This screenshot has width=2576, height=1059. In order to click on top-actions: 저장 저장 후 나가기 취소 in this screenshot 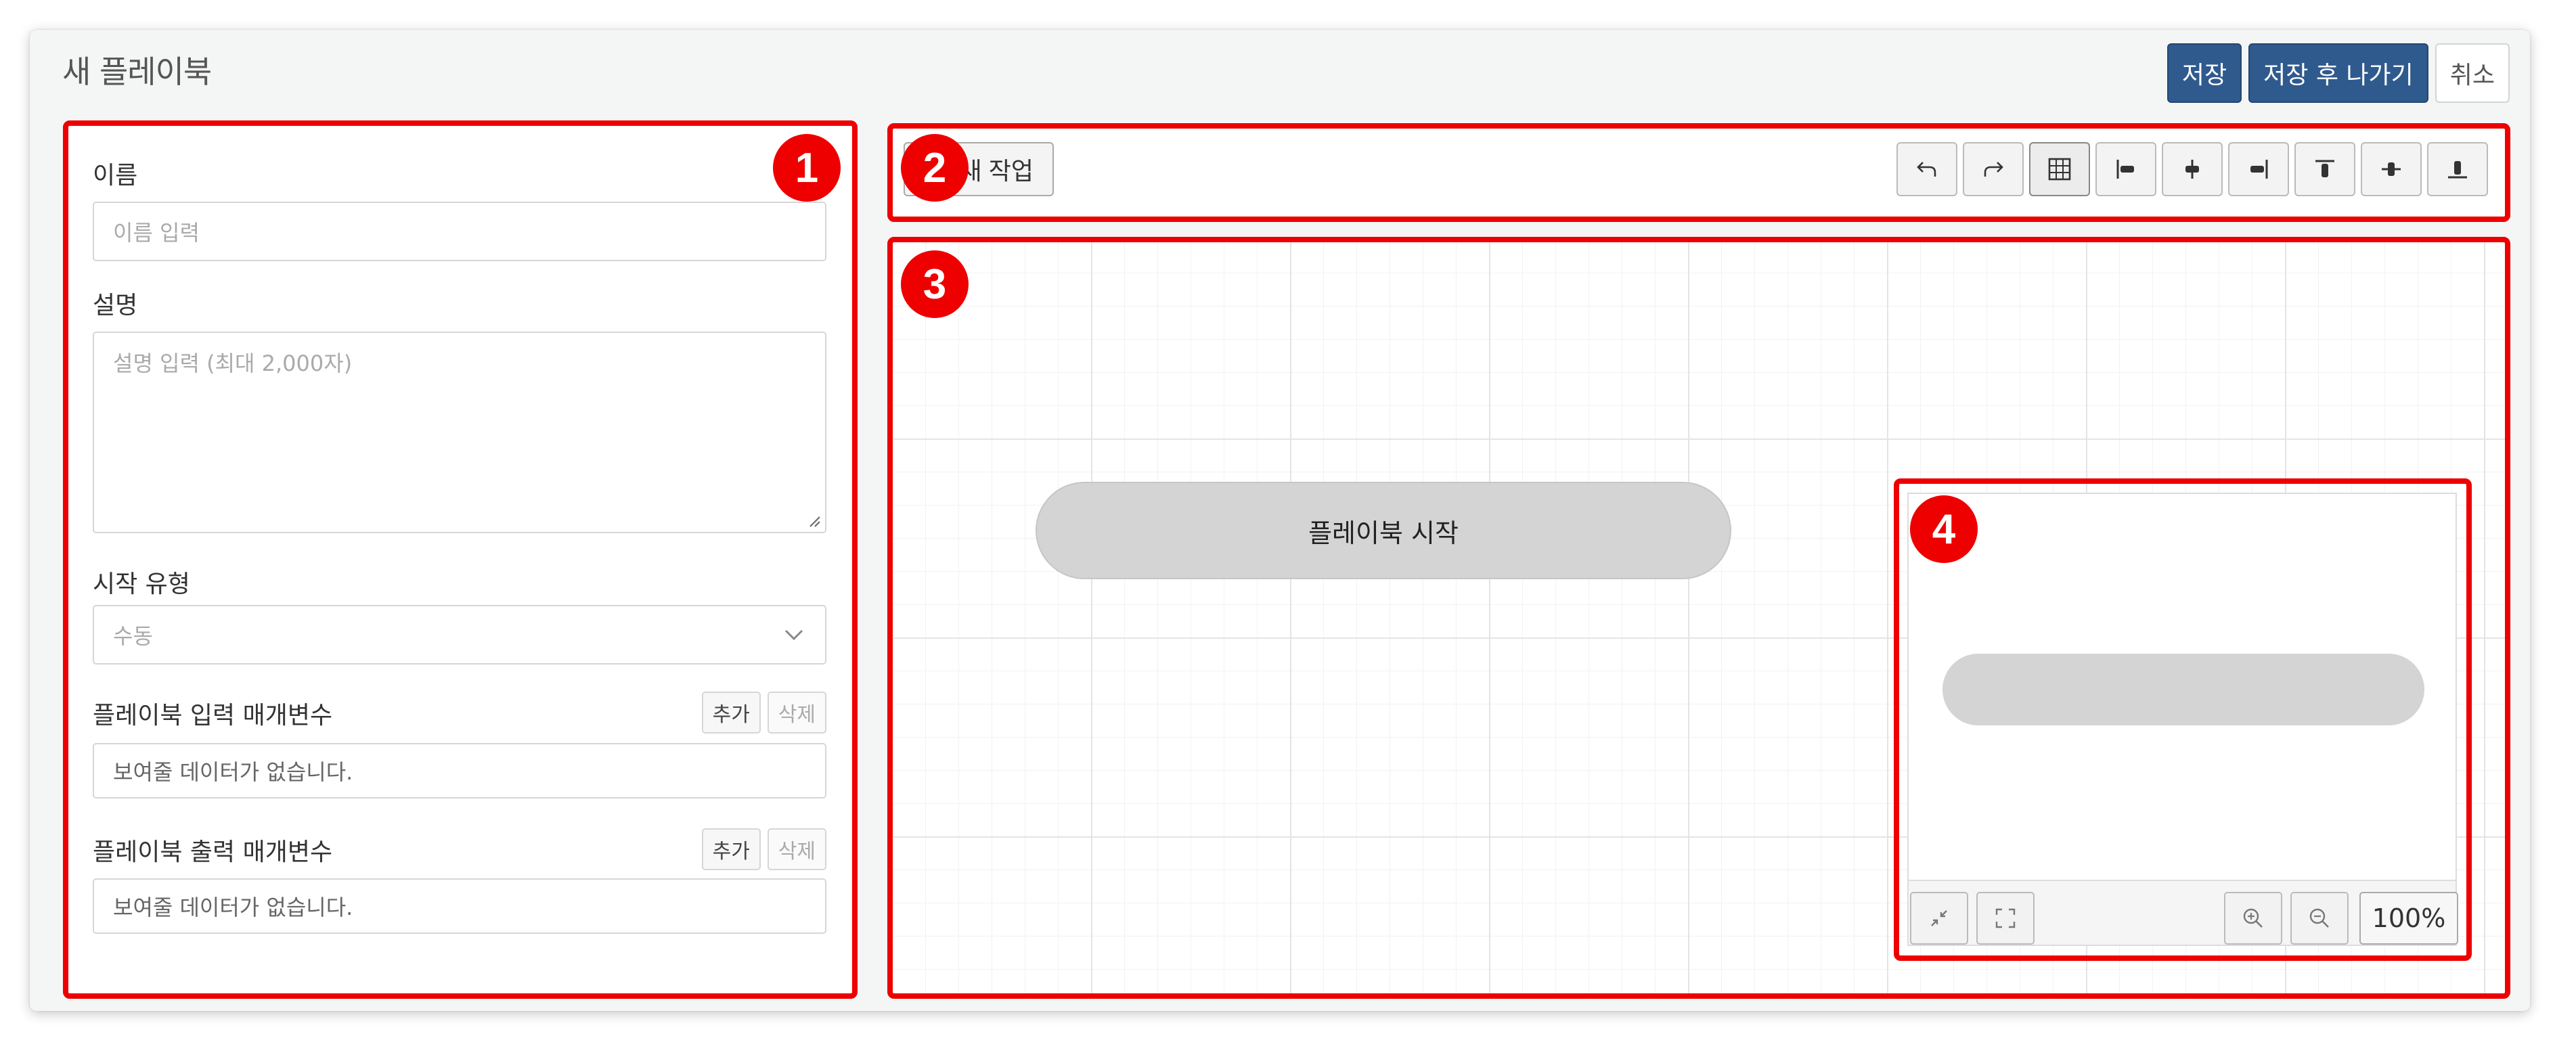, I will do `click(2338, 73)`.